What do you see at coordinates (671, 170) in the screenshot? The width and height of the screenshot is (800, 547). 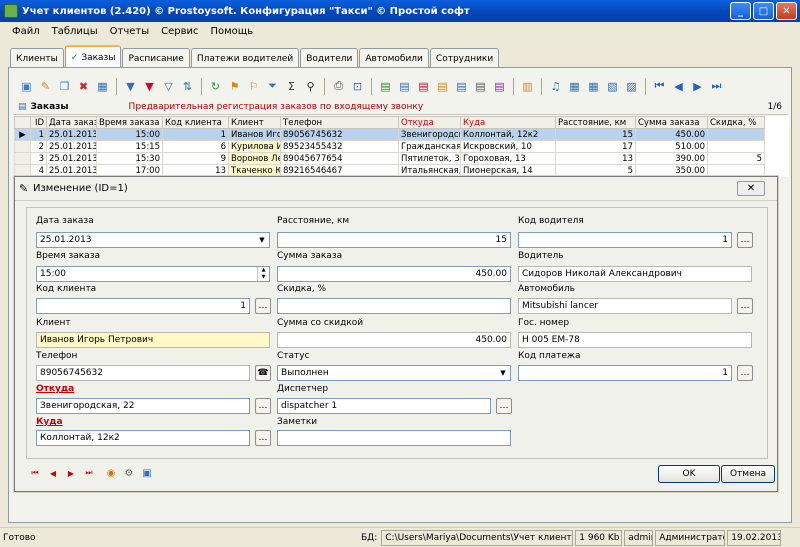 I see `cell-sum: 350.00` at bounding box center [671, 170].